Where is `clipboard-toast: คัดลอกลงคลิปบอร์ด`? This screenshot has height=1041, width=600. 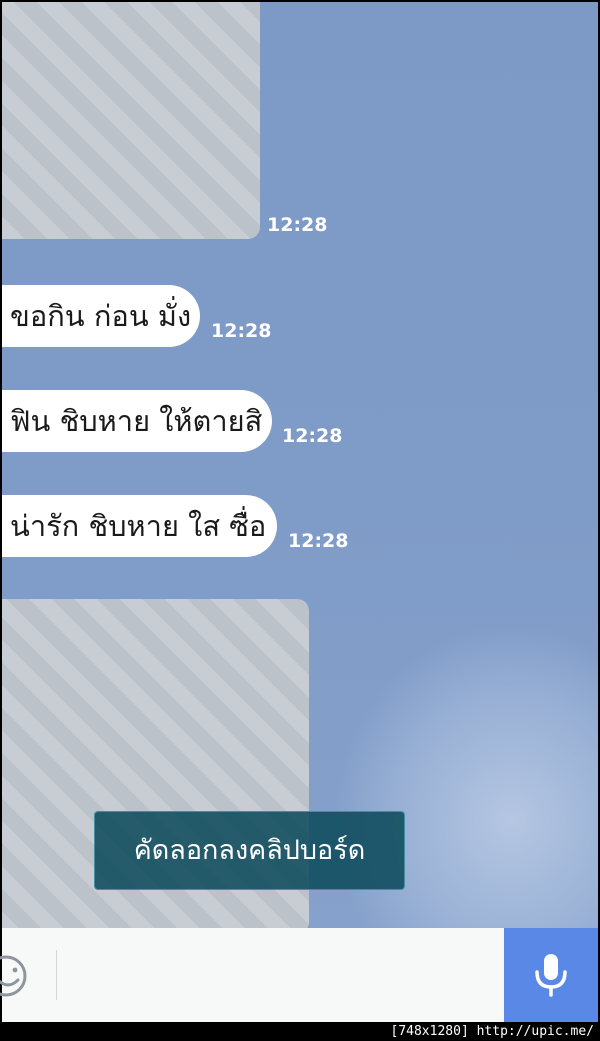 clipboard-toast: คัดลอกลงคลิปบอร์ด is located at coordinates (249, 850).